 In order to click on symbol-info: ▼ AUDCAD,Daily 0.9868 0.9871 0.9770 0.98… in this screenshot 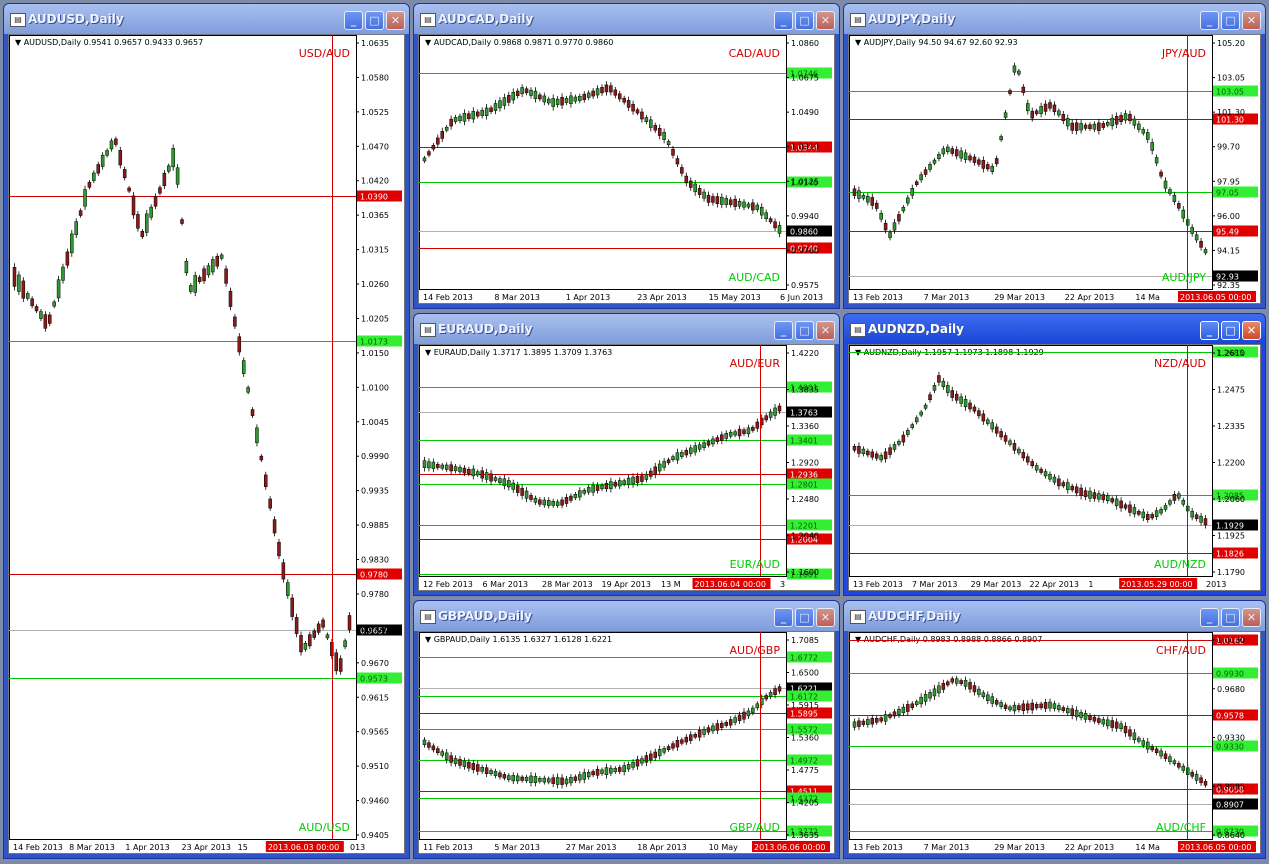, I will do `click(519, 42)`.